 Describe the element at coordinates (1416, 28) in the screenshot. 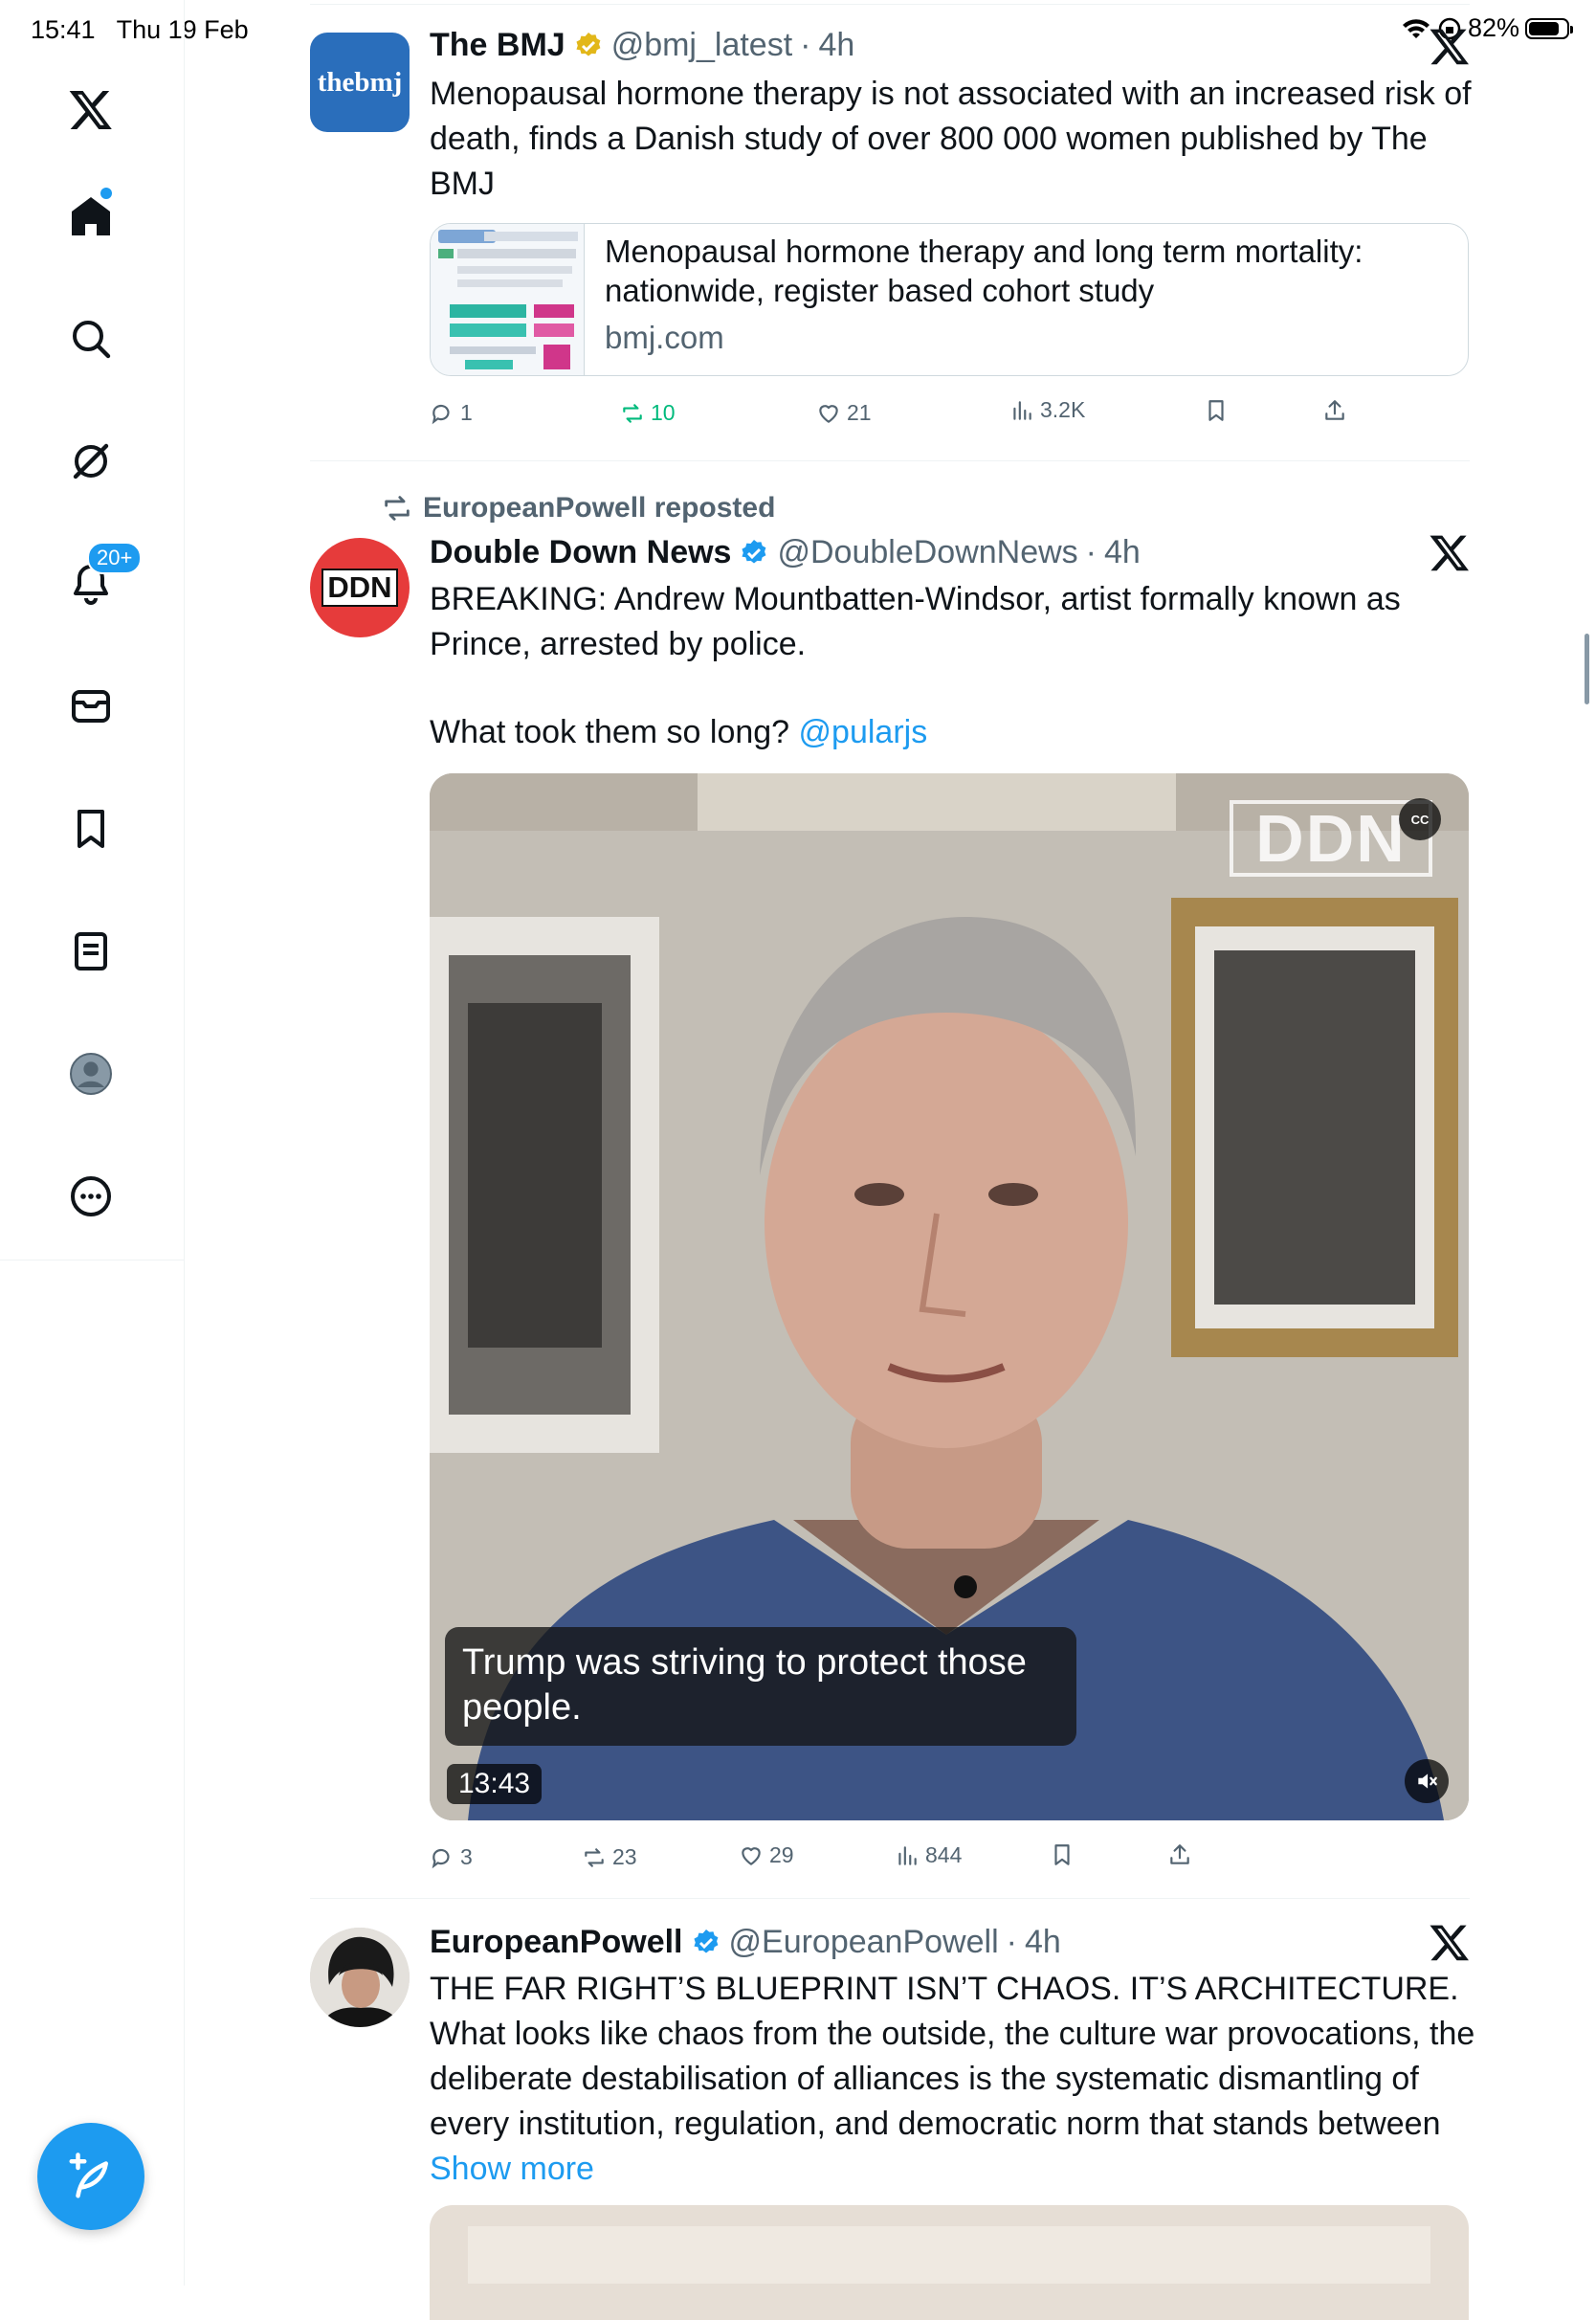

I see `wifi-icon` at that location.